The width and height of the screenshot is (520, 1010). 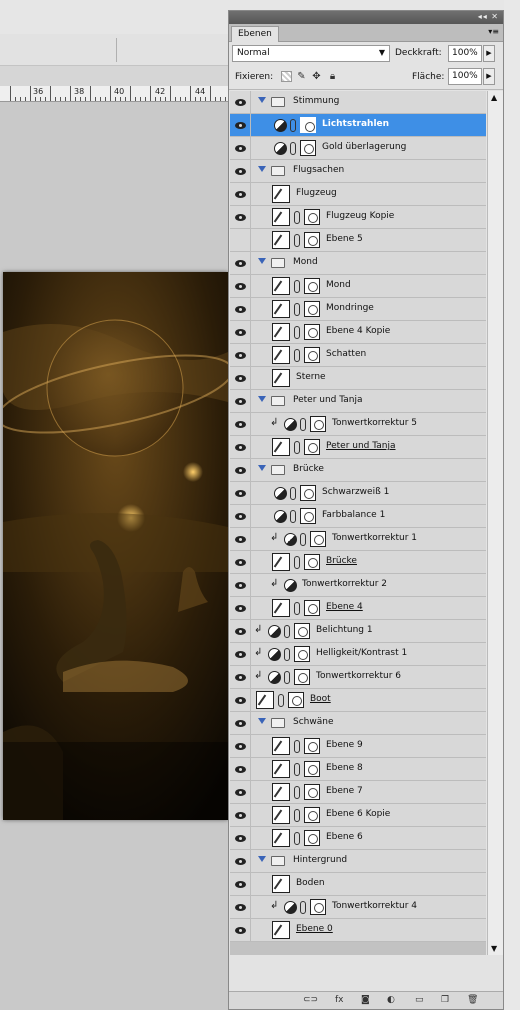 I want to click on panel-titlebar: ◂◂ ✕, so click(x=366, y=17).